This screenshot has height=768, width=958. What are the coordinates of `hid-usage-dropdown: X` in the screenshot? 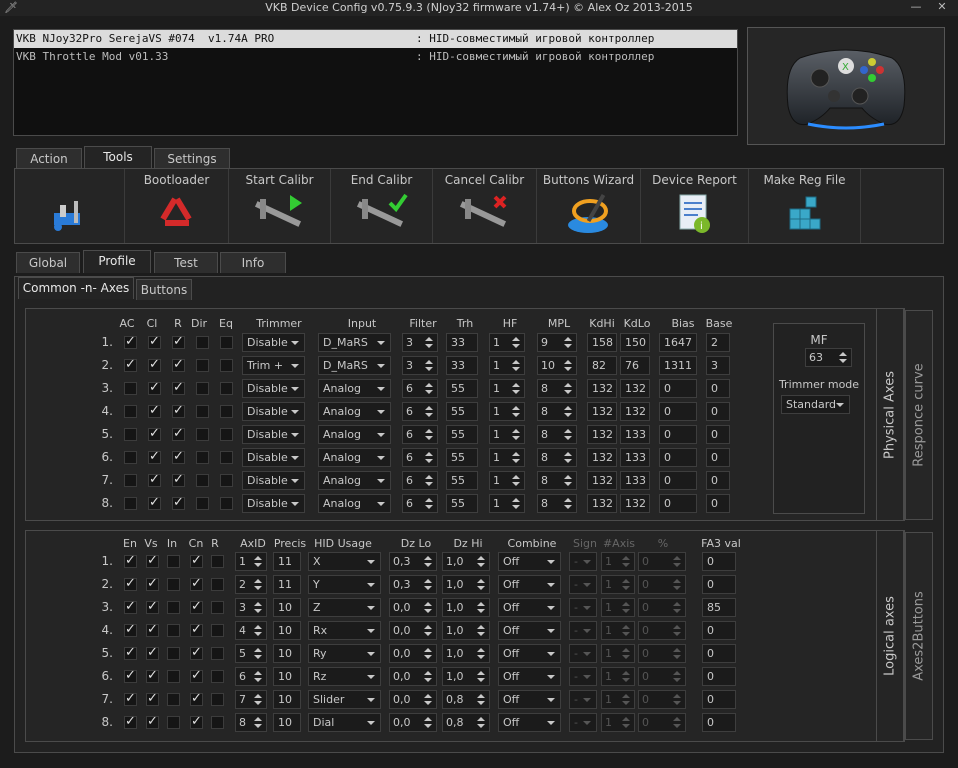 It's located at (344, 561).